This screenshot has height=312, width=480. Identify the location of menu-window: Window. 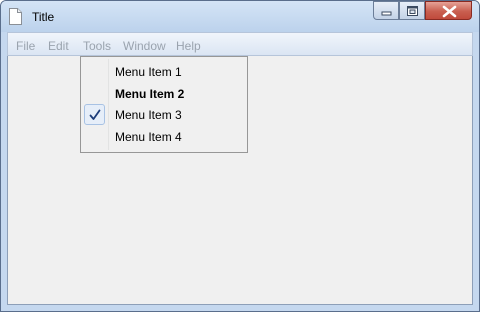
(144, 46).